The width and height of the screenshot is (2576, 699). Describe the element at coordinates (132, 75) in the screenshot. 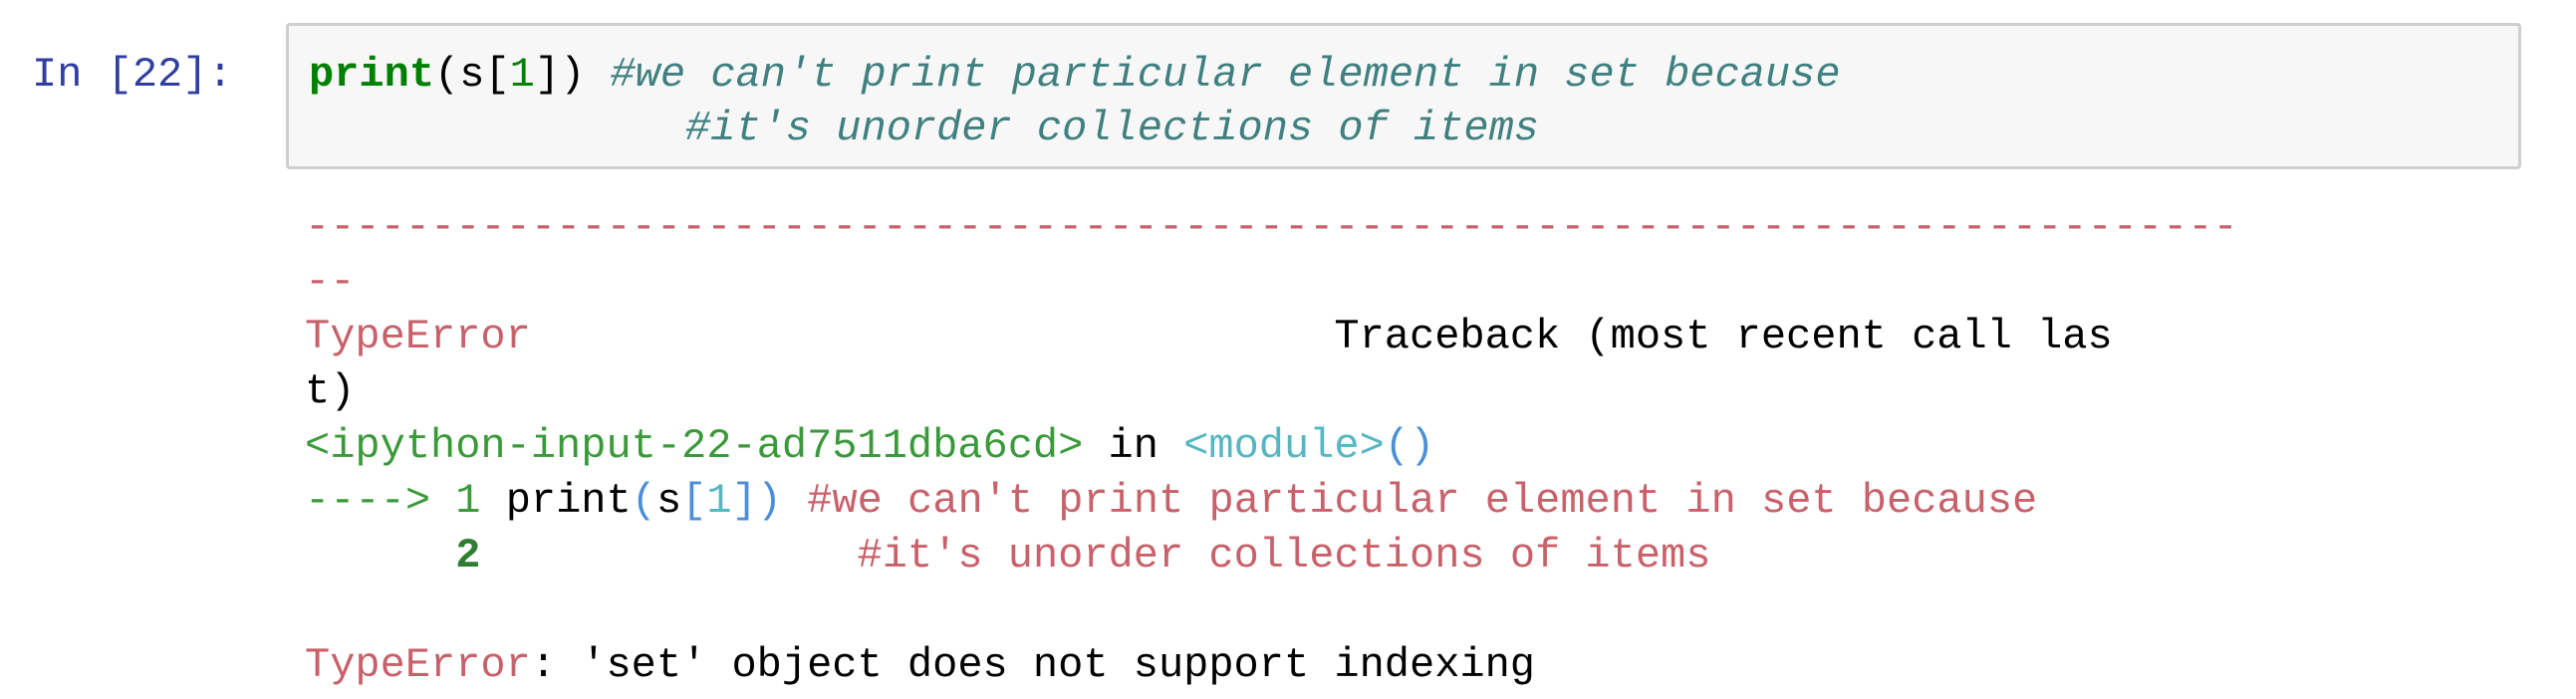

I see `cell-prompt: In [22]:` at that location.